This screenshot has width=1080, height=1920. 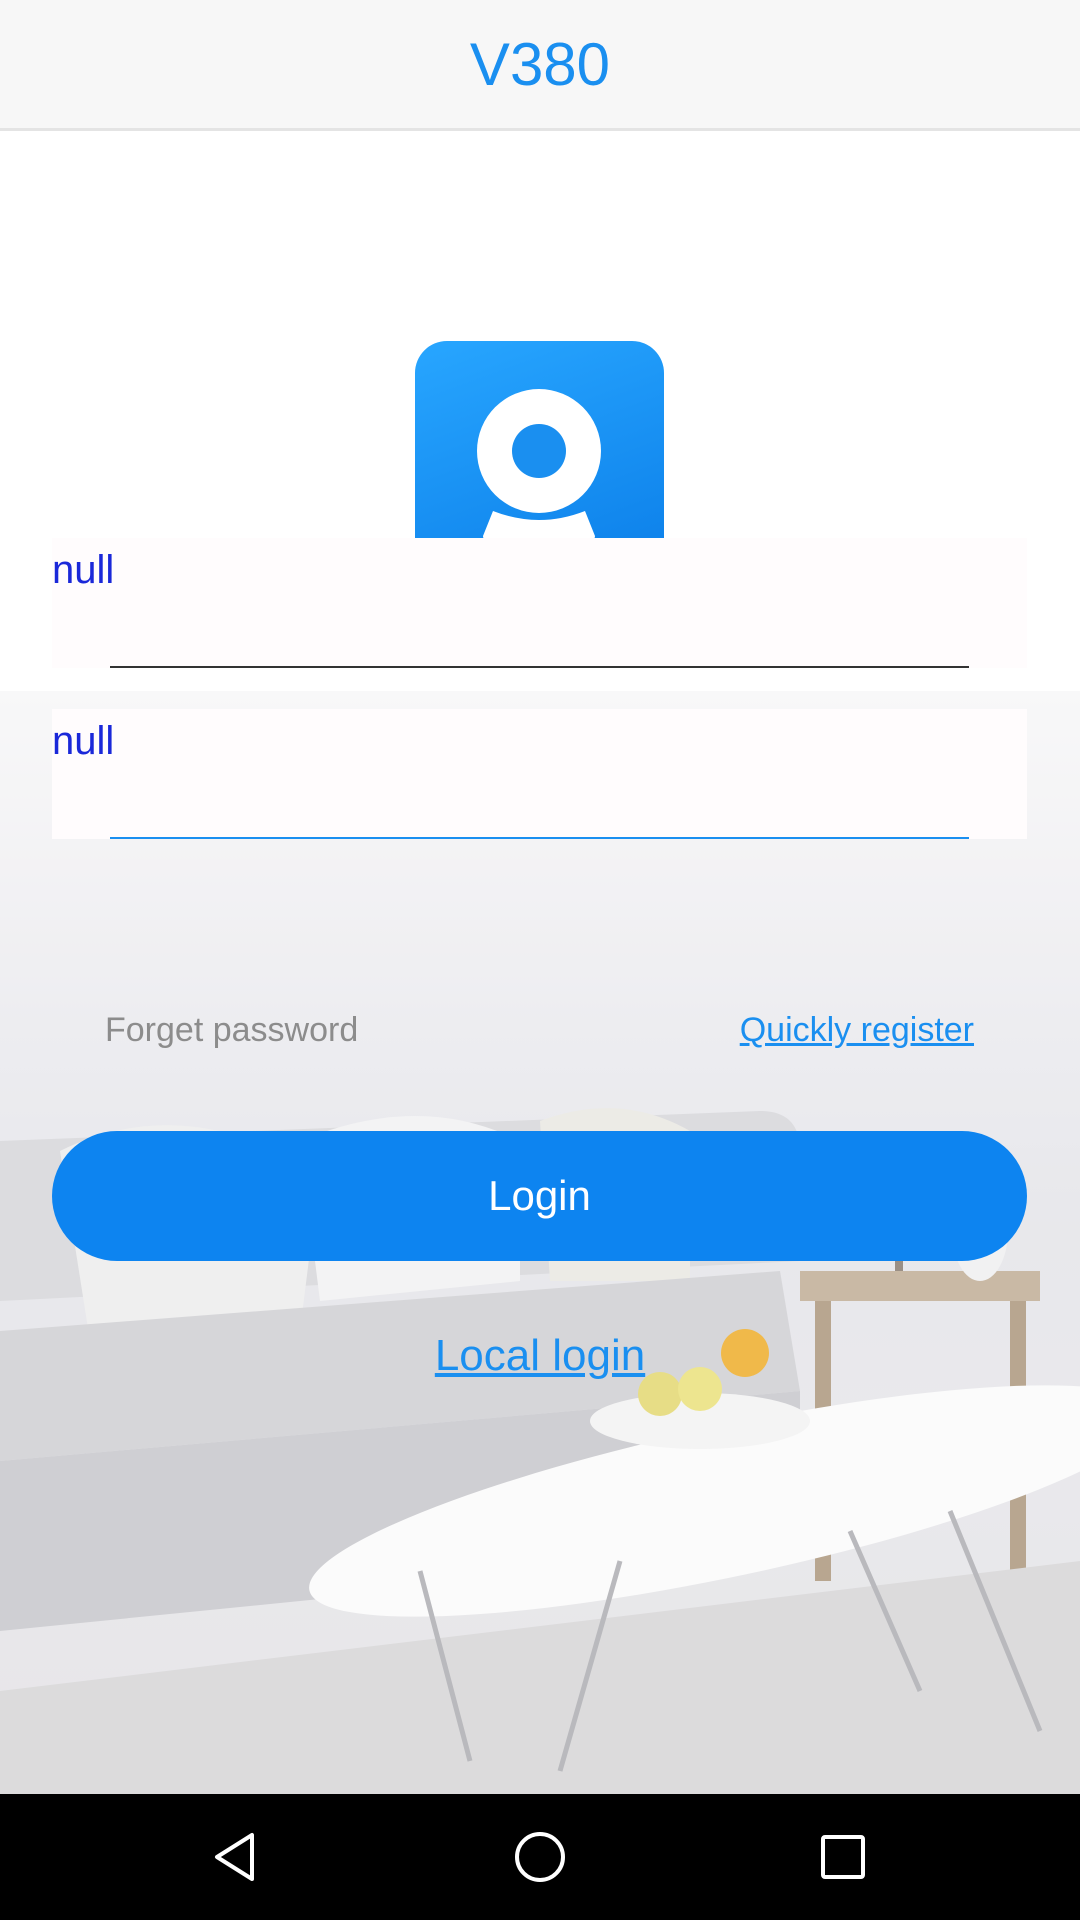 I want to click on home-icon, so click(x=540, y=1857).